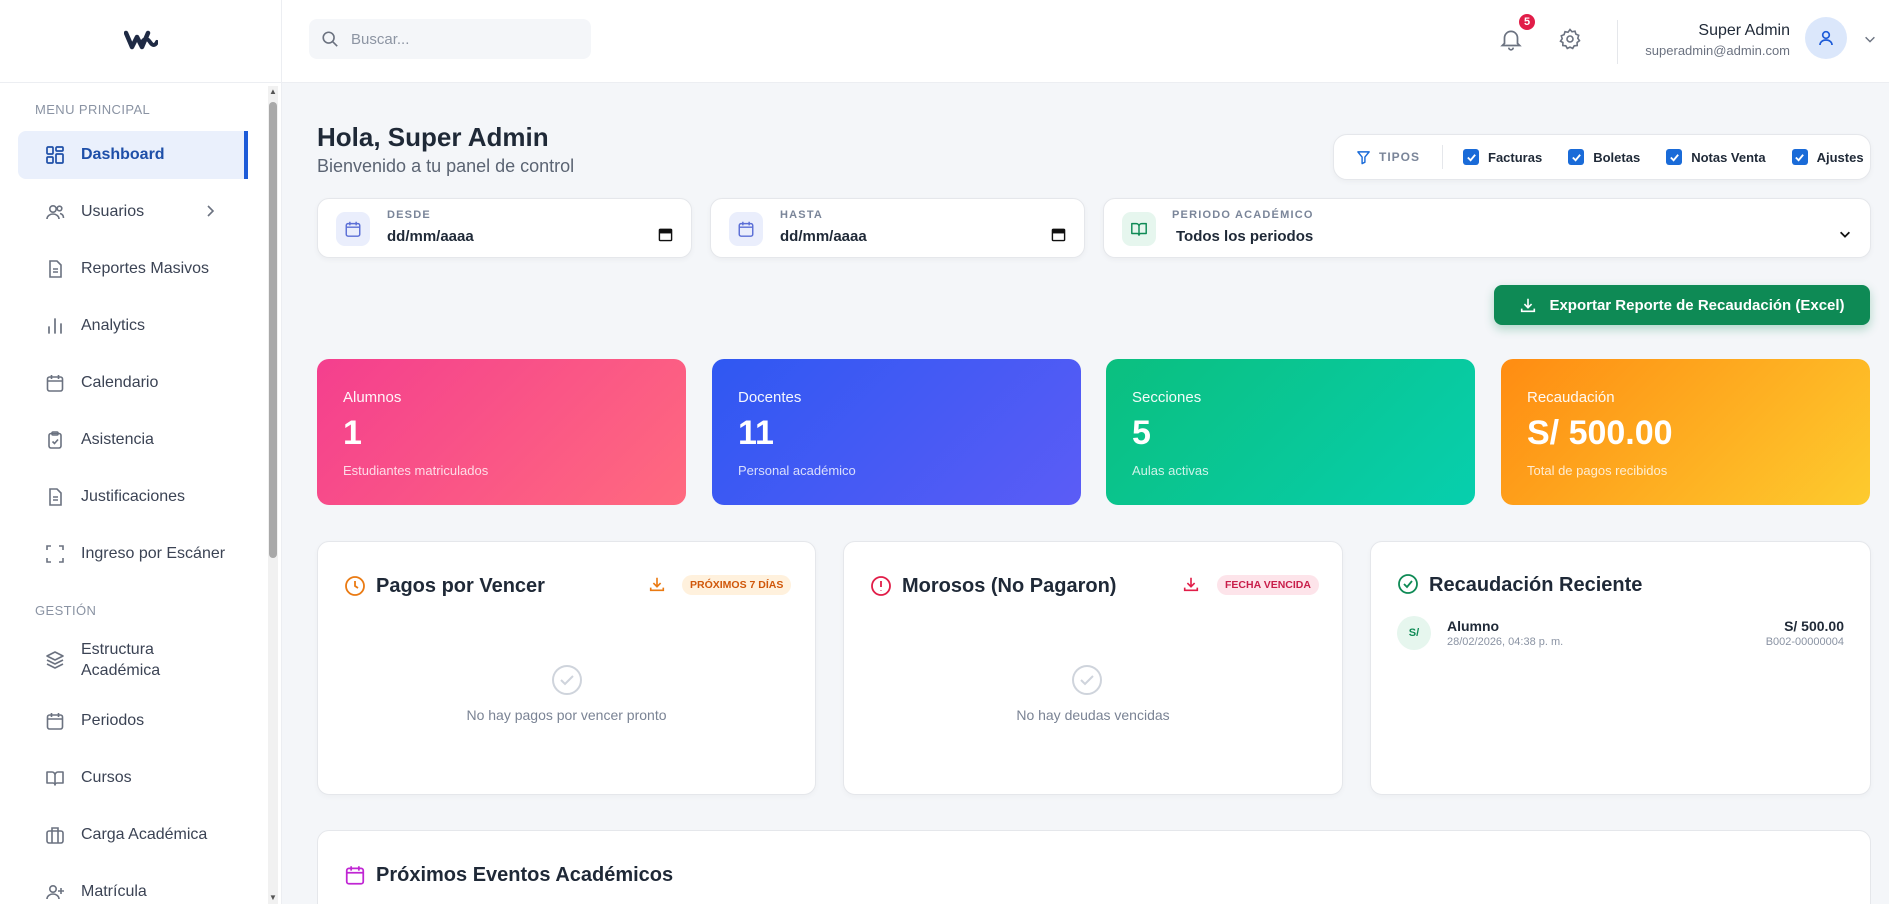 The width and height of the screenshot is (1889, 904). I want to click on user-icon, so click(1826, 38).